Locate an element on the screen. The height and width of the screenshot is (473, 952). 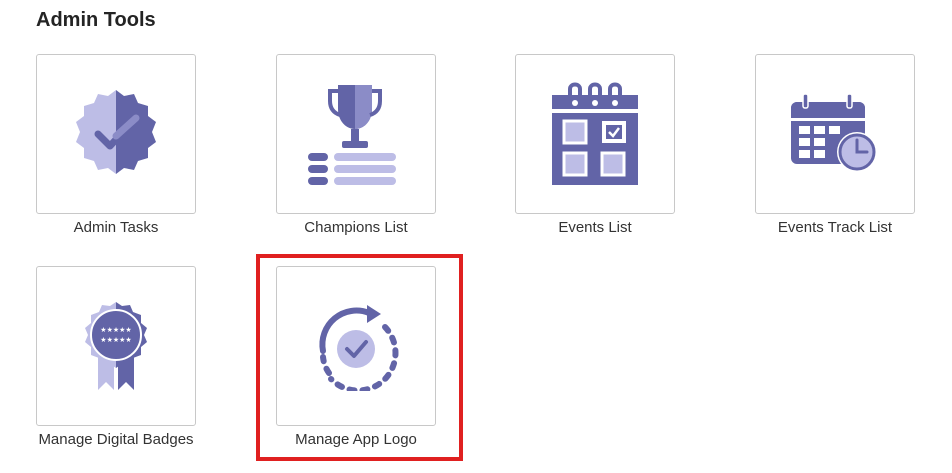
tile-admin-tasks-box is located at coordinates (116, 134).